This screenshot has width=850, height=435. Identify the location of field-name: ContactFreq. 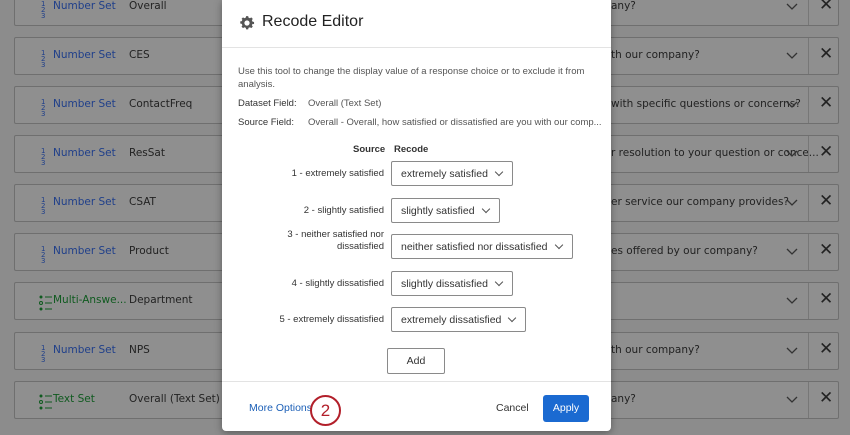
(161, 104).